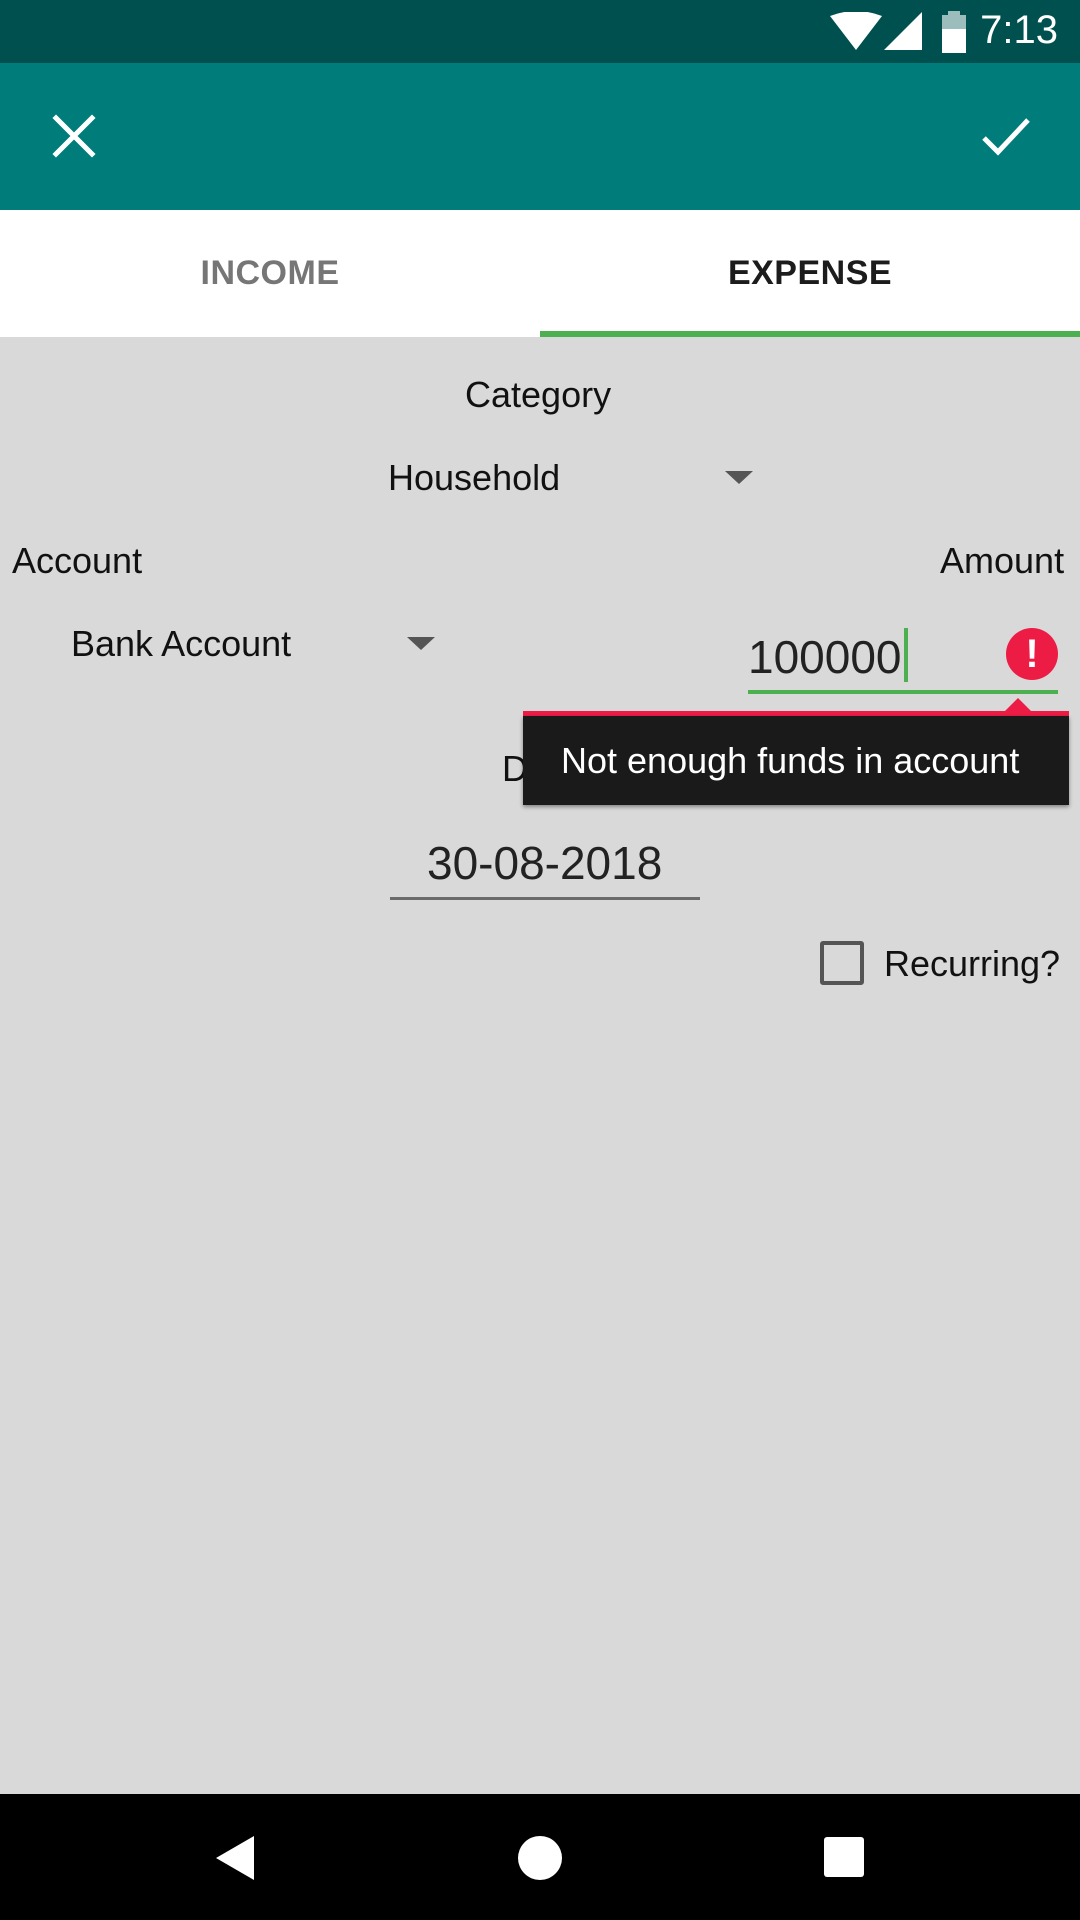 The image size is (1080, 1920). I want to click on amount-underline, so click(903, 692).